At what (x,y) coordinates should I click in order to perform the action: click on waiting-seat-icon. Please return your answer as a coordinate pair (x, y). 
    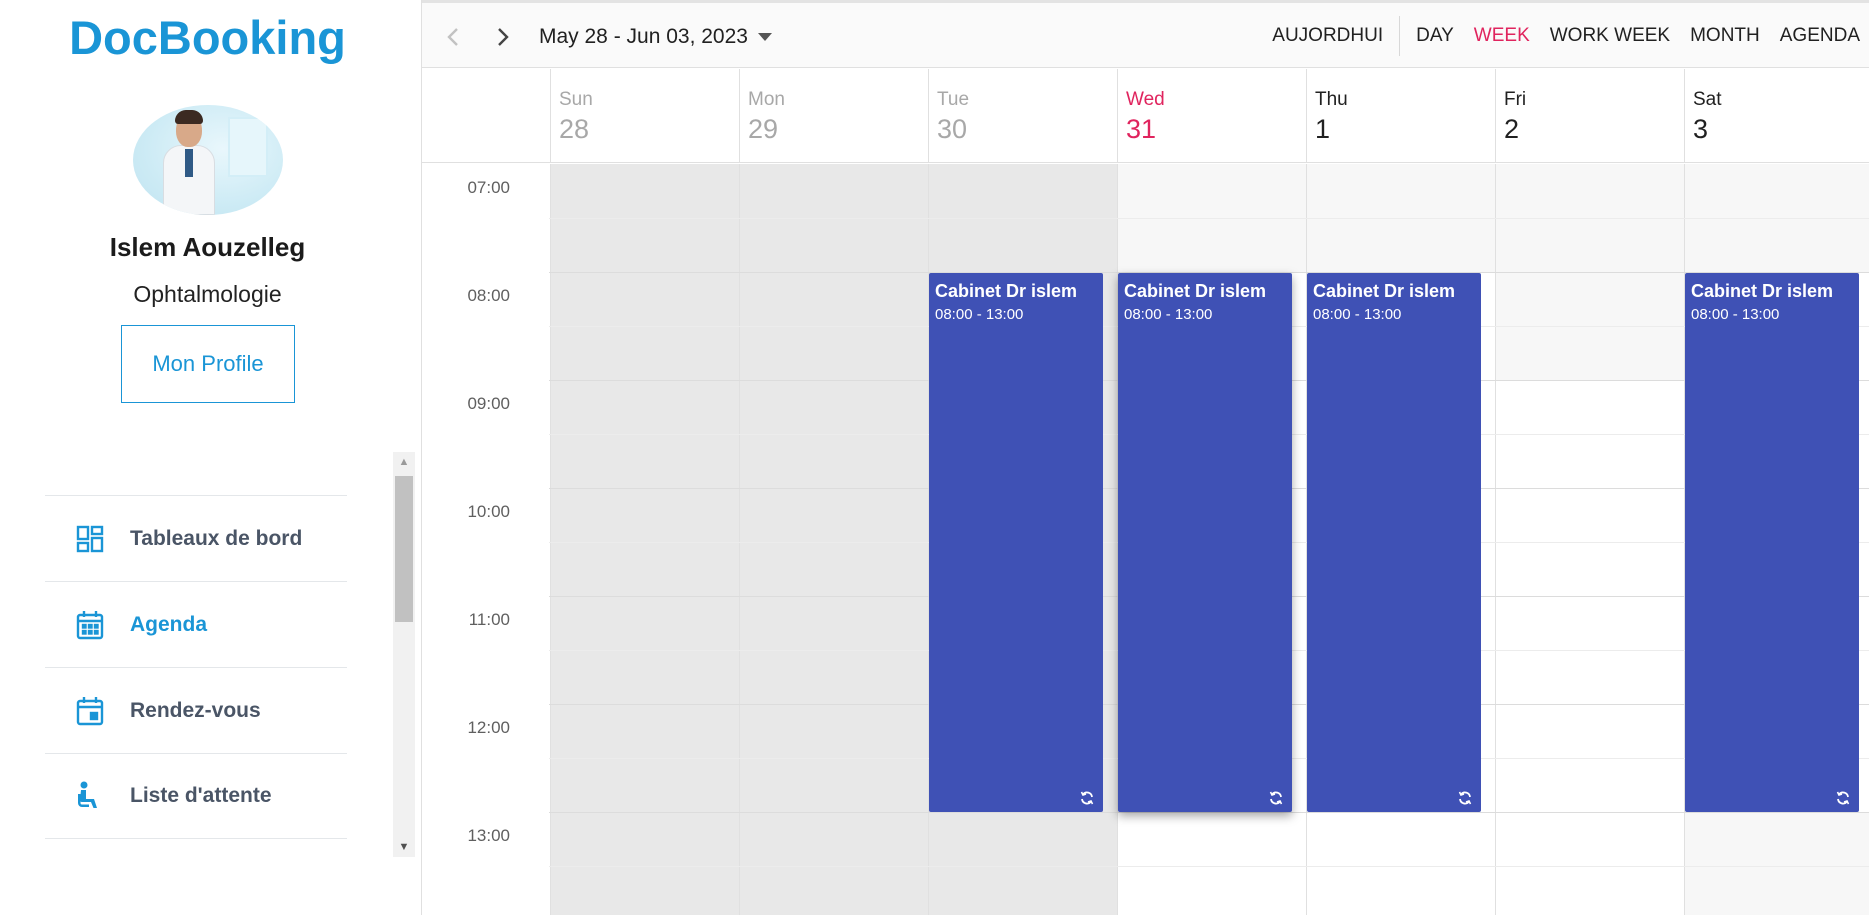
    Looking at the image, I should click on (90, 796).